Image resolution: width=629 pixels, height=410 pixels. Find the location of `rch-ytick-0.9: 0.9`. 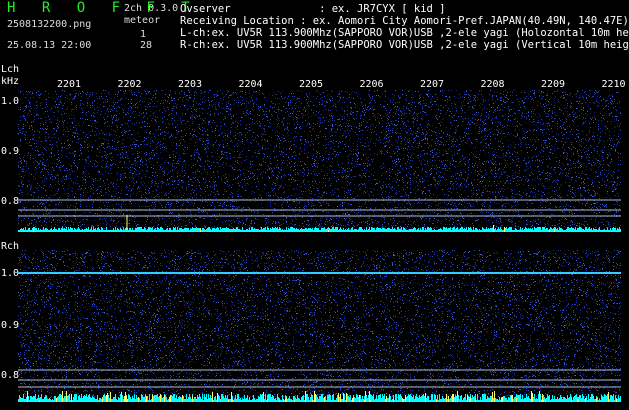

rch-ytick-0.9: 0.9 is located at coordinates (10, 325).